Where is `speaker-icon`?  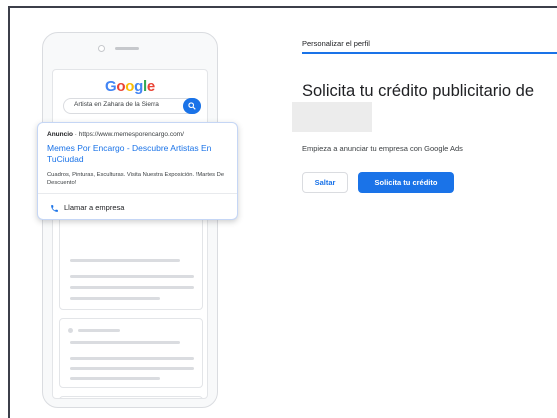 speaker-icon is located at coordinates (127, 48).